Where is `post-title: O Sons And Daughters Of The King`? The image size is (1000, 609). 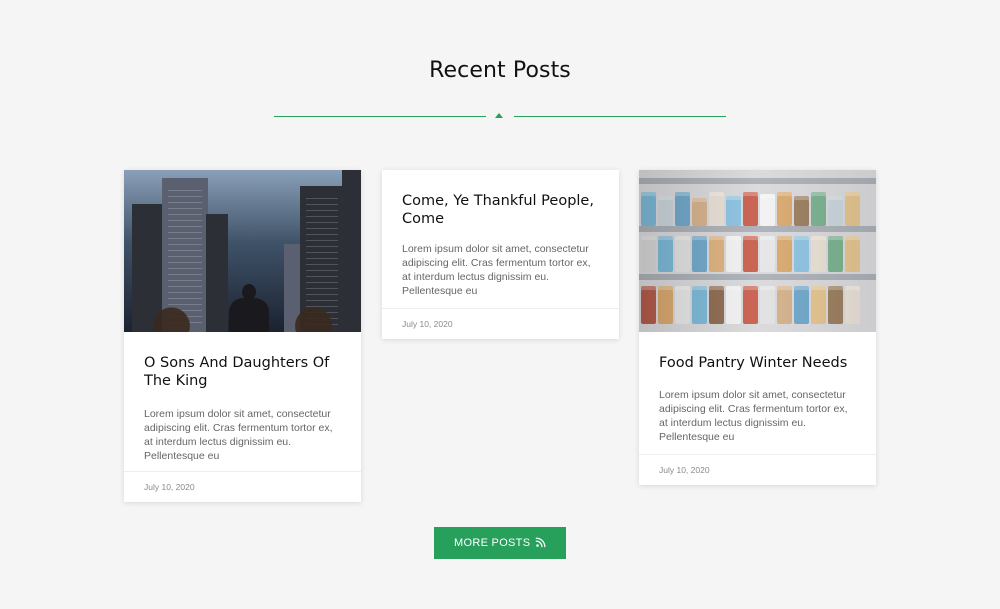 post-title: O Sons And Daughters Of The King is located at coordinates (241, 372).